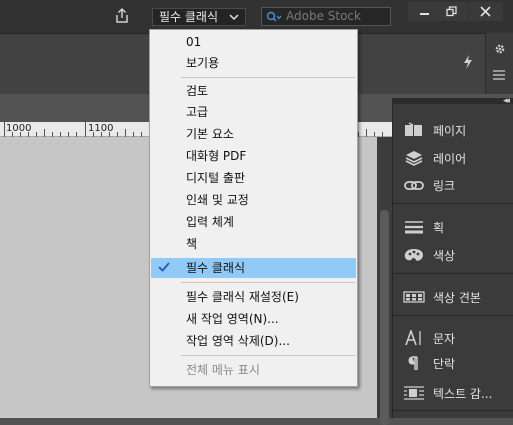 The width and height of the screenshot is (513, 425). What do you see at coordinates (444, 339) in the screenshot?
I see `dock-item-label: 문자` at bounding box center [444, 339].